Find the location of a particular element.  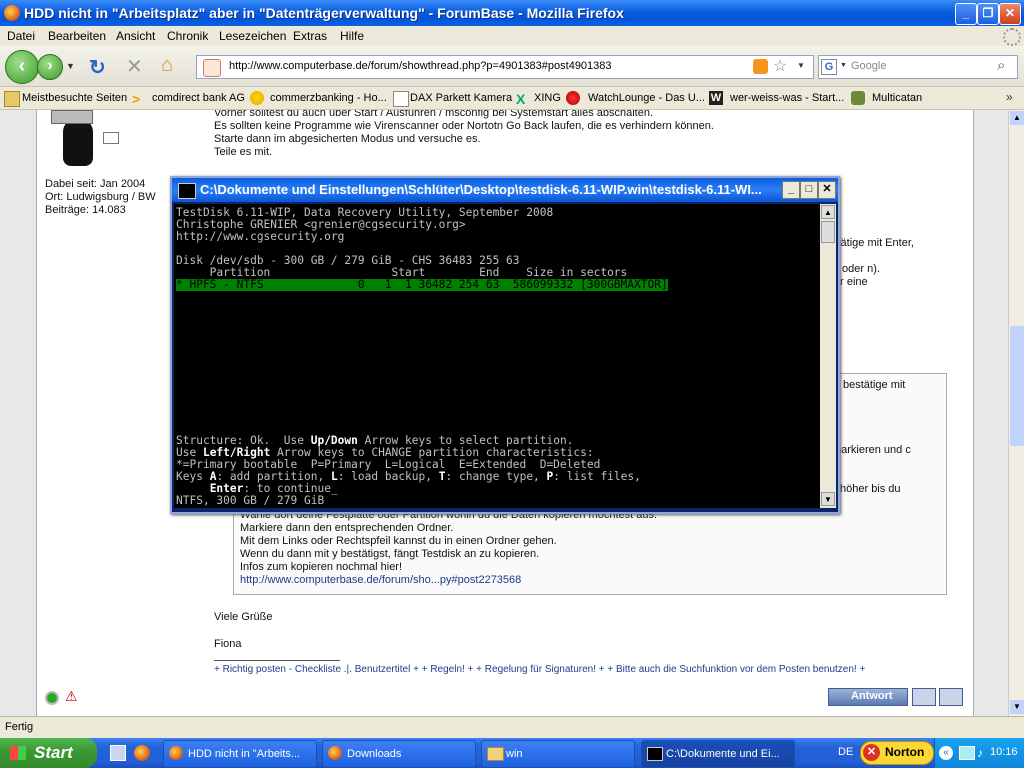

bookmark-xing: XING is located at coordinates (547, 98).